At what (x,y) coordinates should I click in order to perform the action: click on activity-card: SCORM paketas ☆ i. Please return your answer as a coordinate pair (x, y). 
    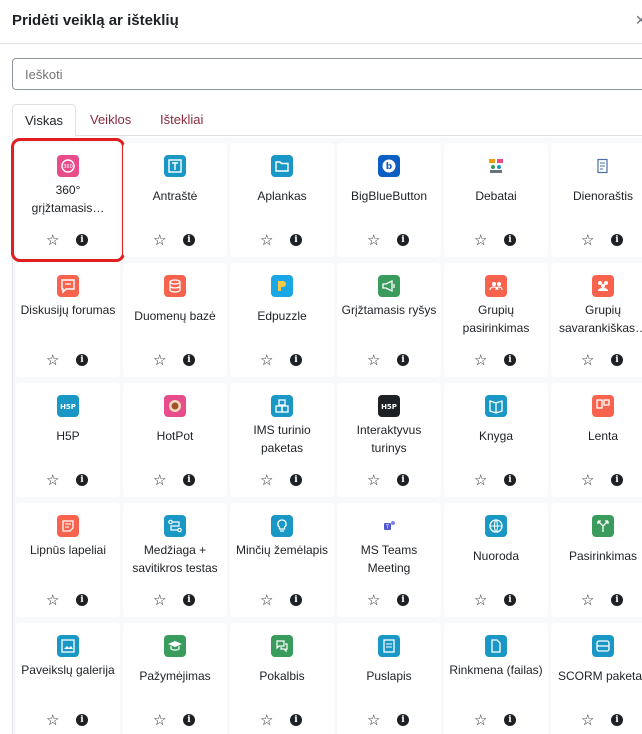
    Looking at the image, I should click on (596, 678).